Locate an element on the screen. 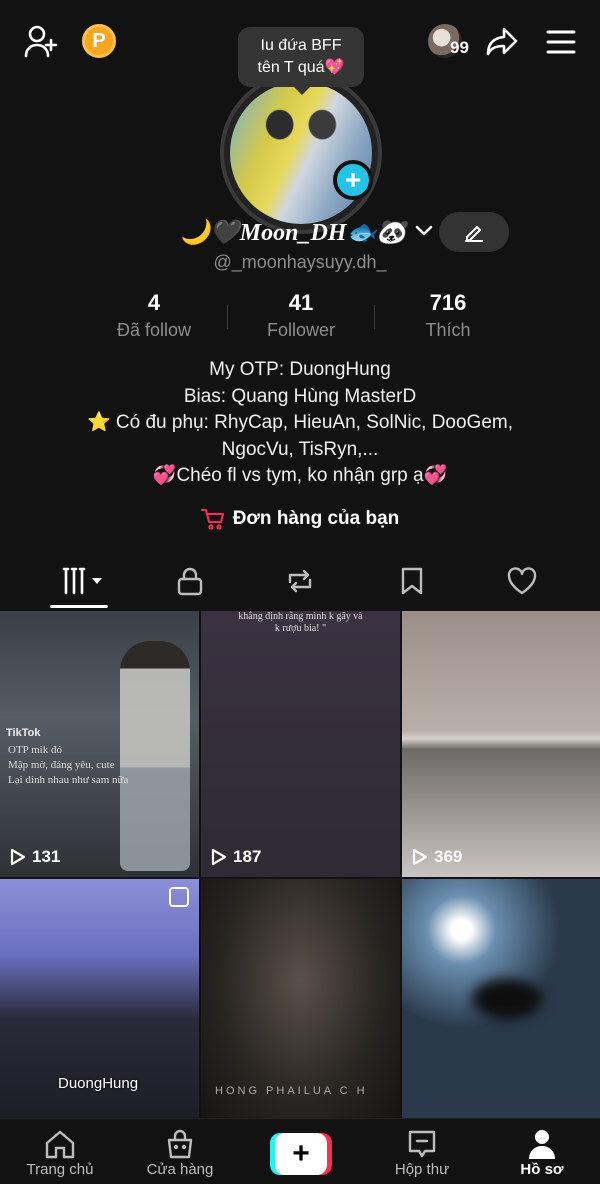 The width and height of the screenshot is (600, 1184). repost-icon is located at coordinates (300, 581).